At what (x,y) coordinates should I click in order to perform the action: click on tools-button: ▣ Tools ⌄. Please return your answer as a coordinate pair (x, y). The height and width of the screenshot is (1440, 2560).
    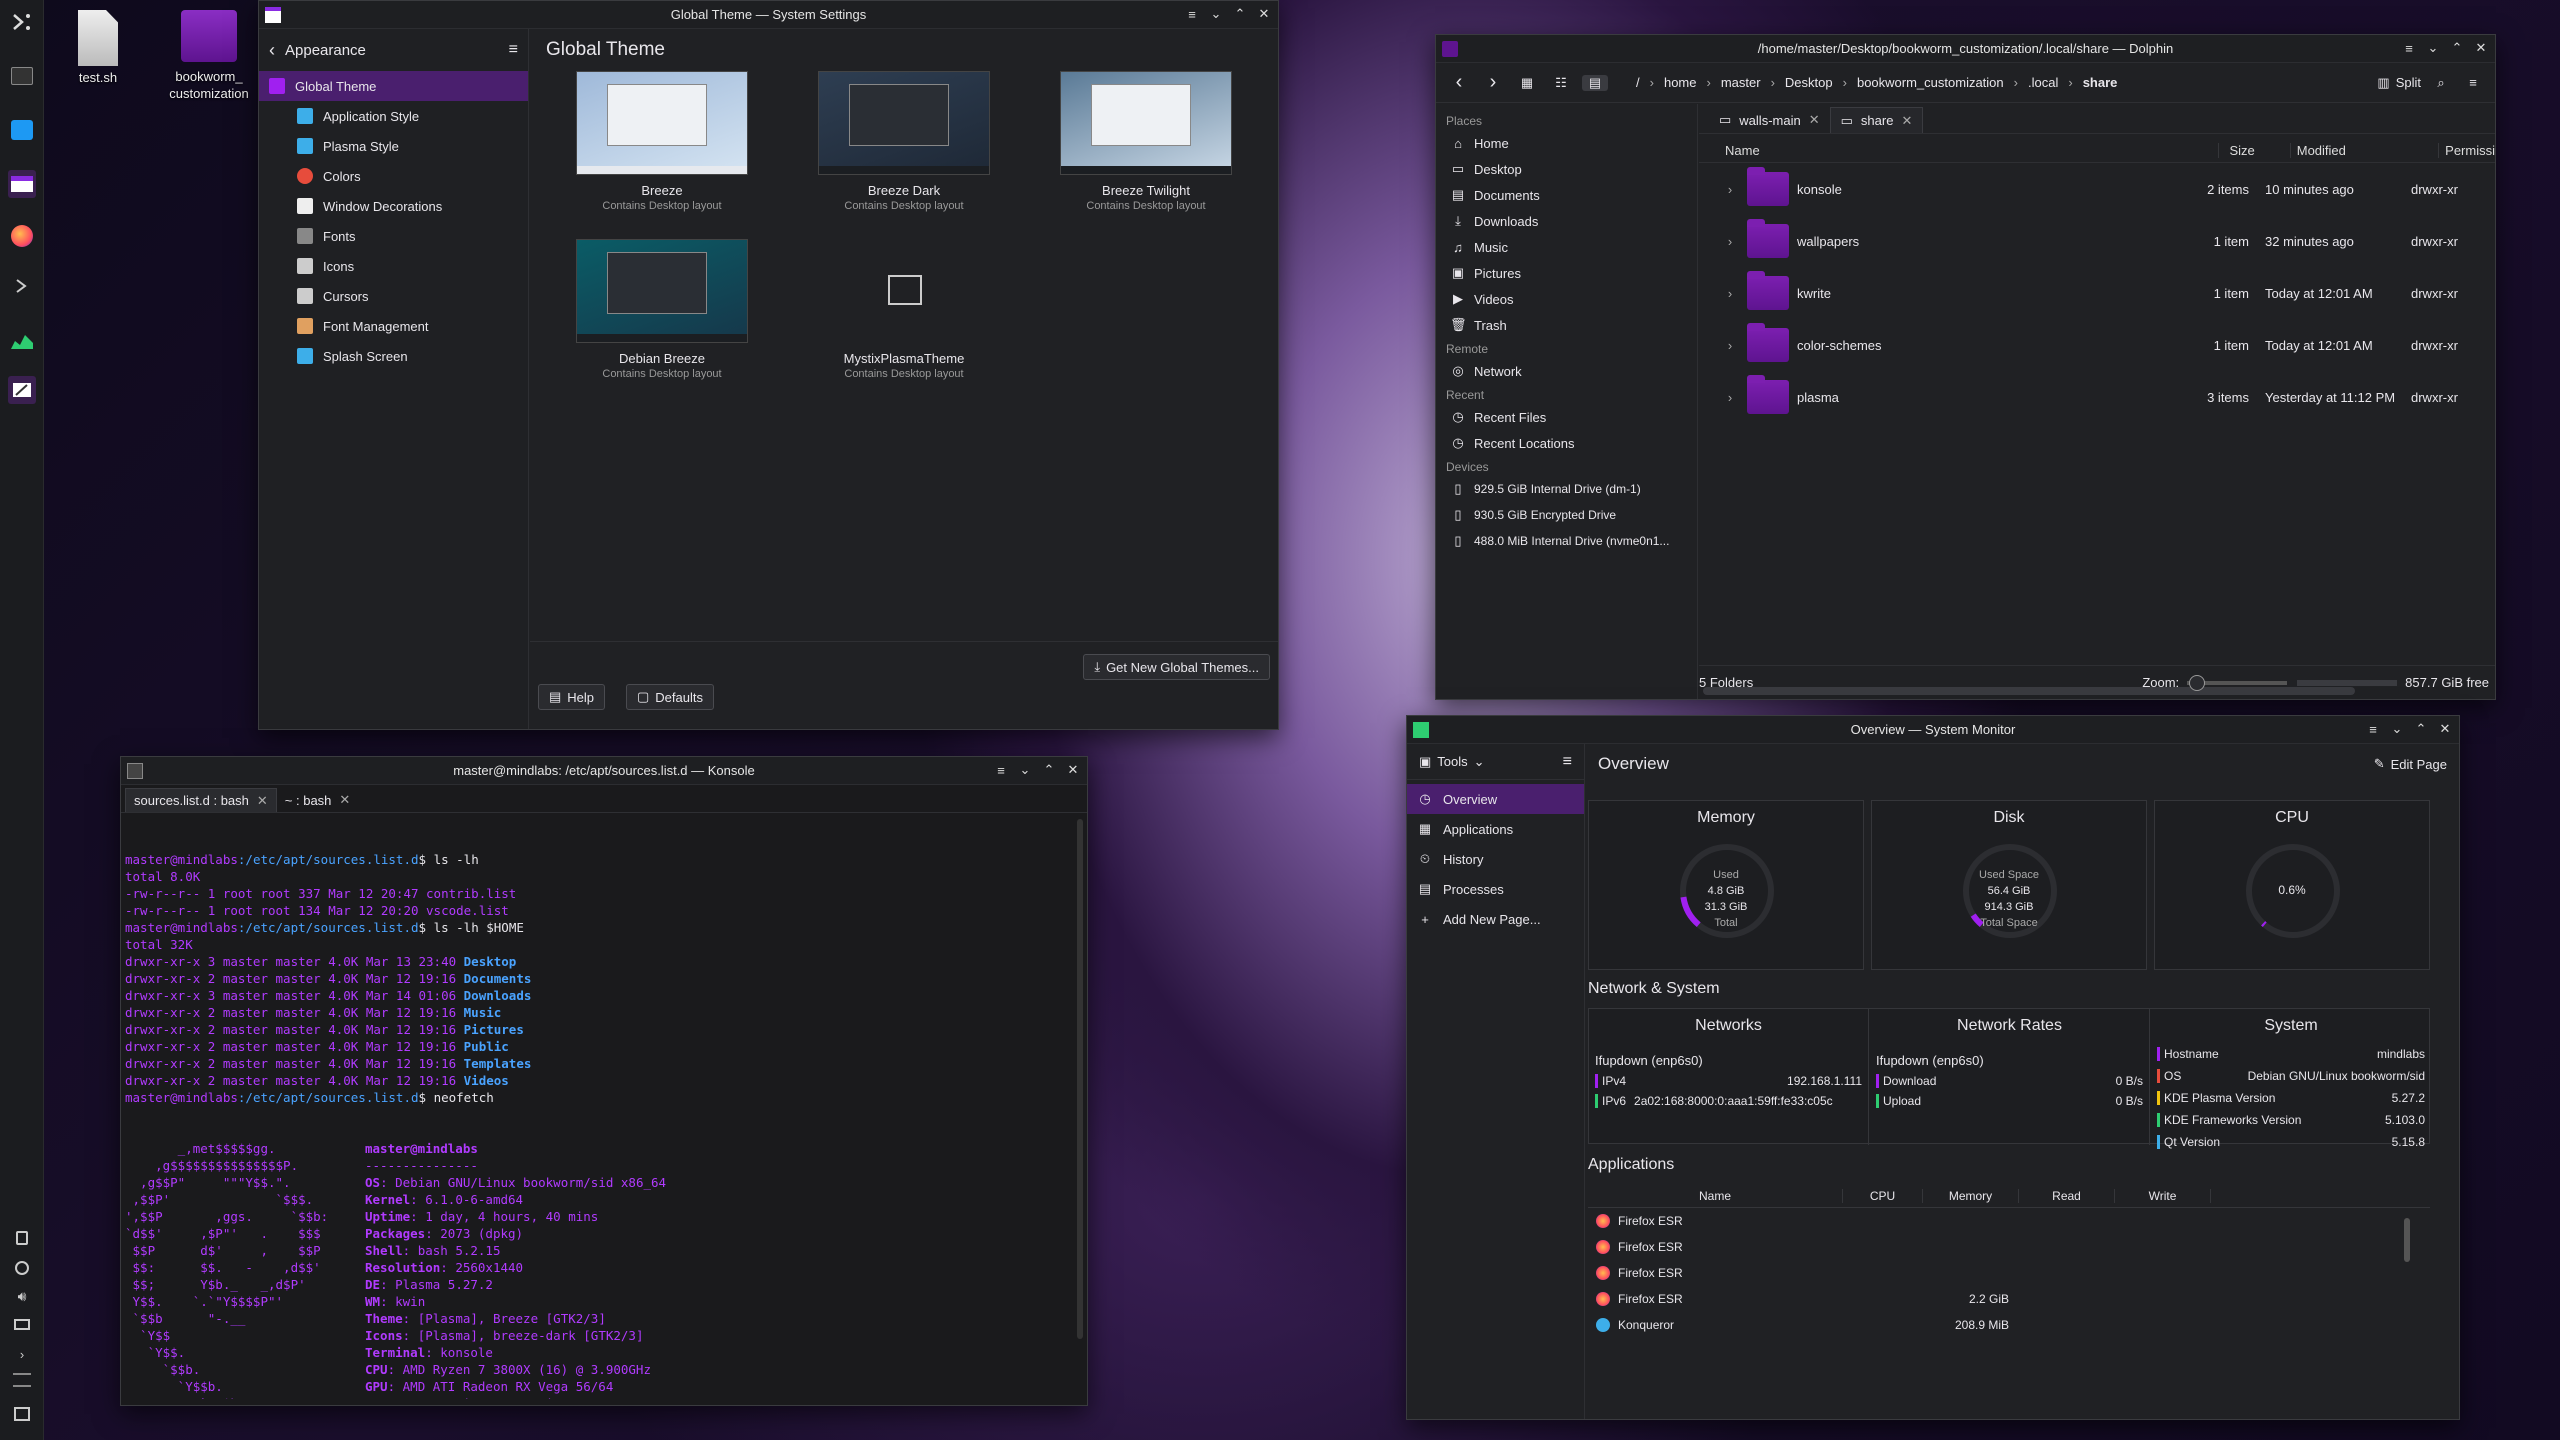
    Looking at the image, I should click on (1452, 762).